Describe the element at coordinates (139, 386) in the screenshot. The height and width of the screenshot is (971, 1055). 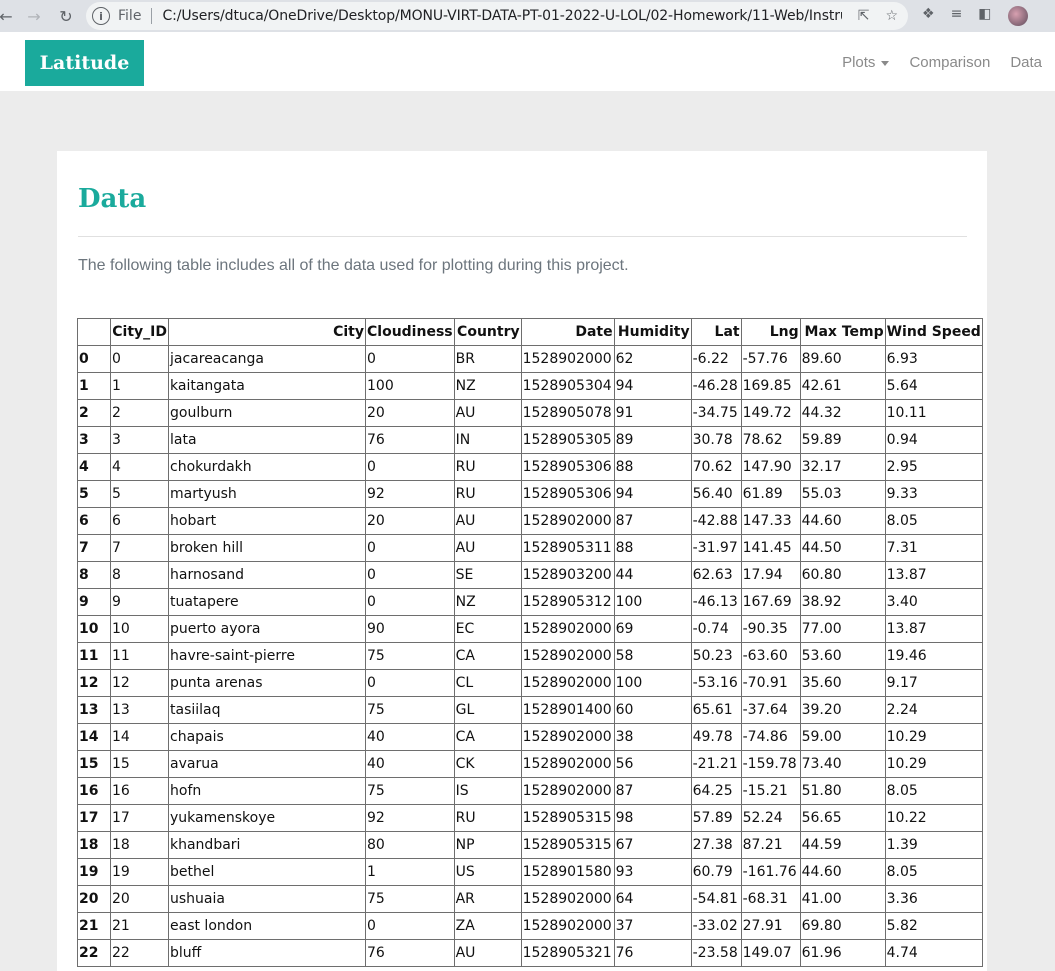
I see `table-cell: 1` at that location.